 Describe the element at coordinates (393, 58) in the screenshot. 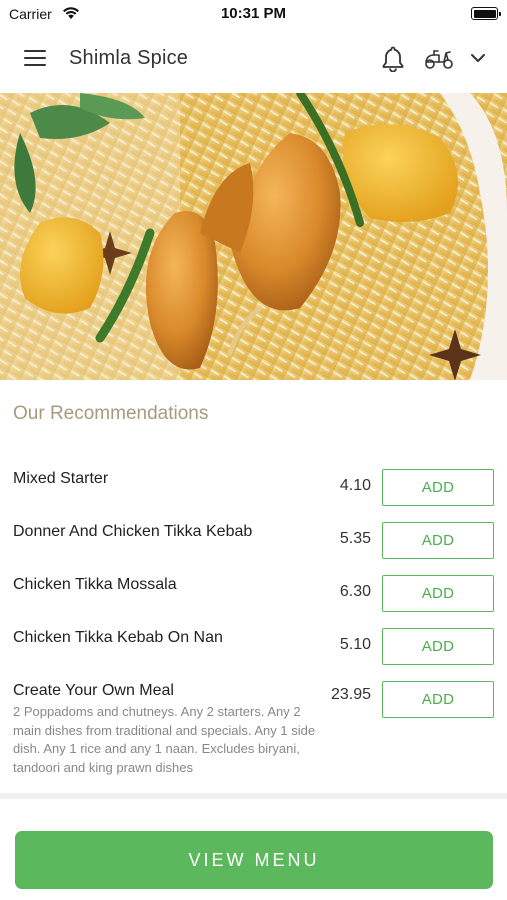

I see `bell-icon` at that location.